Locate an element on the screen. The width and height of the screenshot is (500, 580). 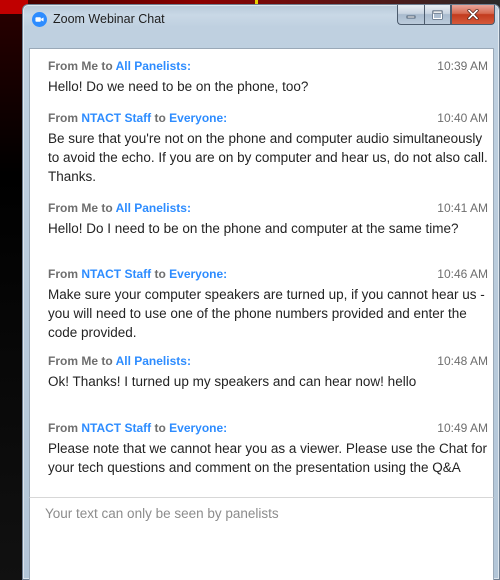
zoom-camera-icon is located at coordinates (39, 19).